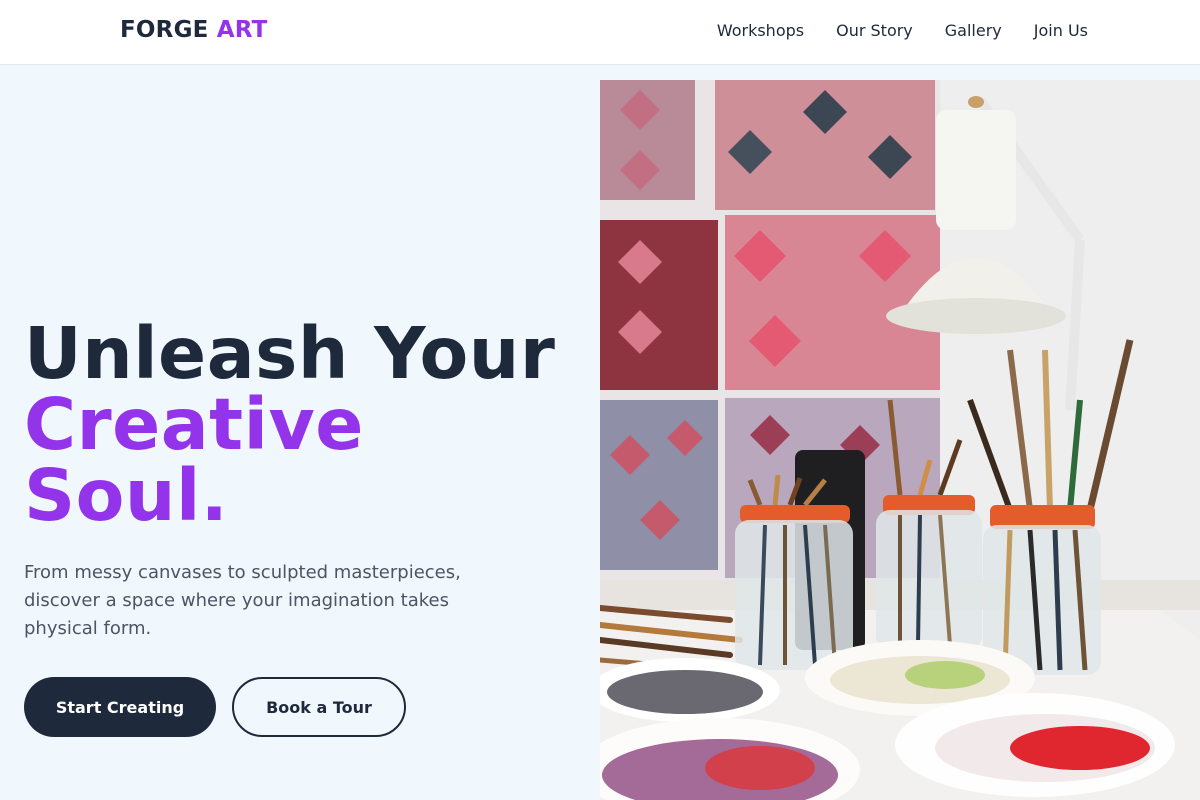  I want to click on nav-link-workshops: Workshops, so click(760, 30).